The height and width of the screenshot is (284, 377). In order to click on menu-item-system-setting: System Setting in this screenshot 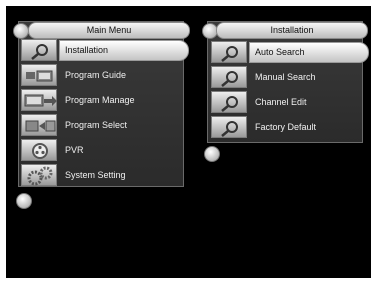, I will do `click(105, 175)`.